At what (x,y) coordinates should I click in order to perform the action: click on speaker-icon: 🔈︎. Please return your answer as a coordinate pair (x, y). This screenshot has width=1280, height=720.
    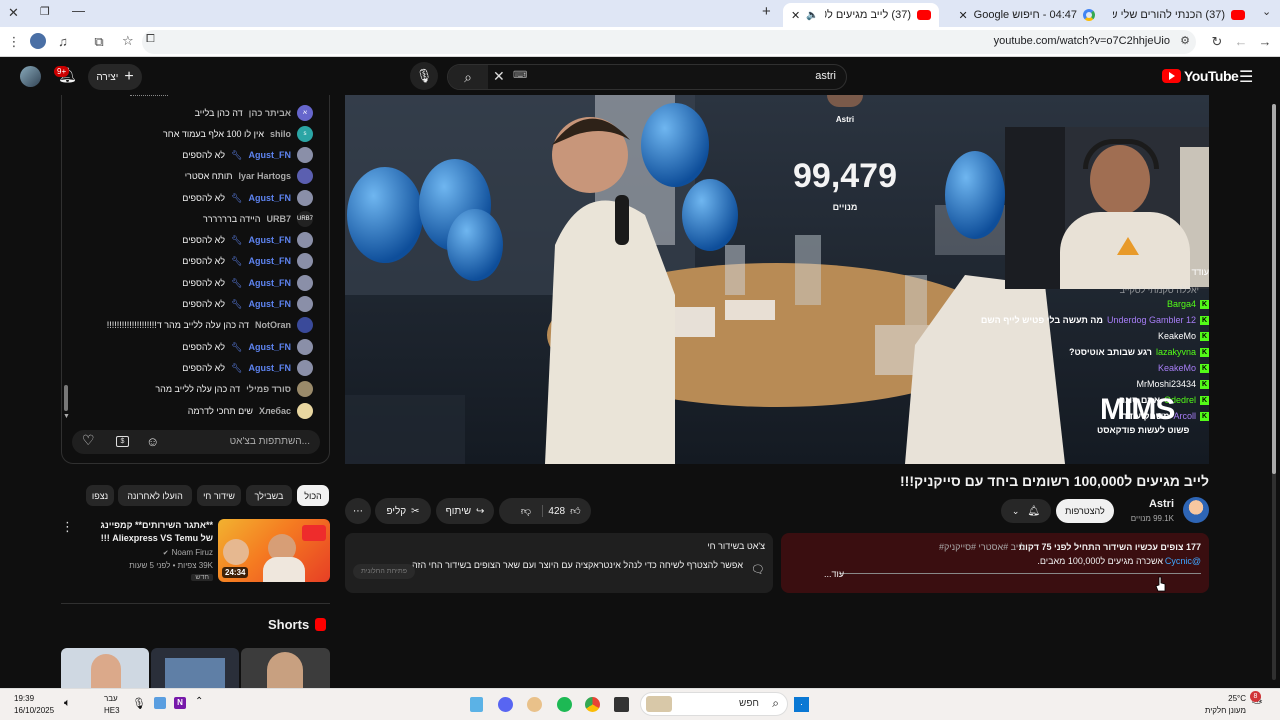
    Looking at the image, I should click on (67, 703).